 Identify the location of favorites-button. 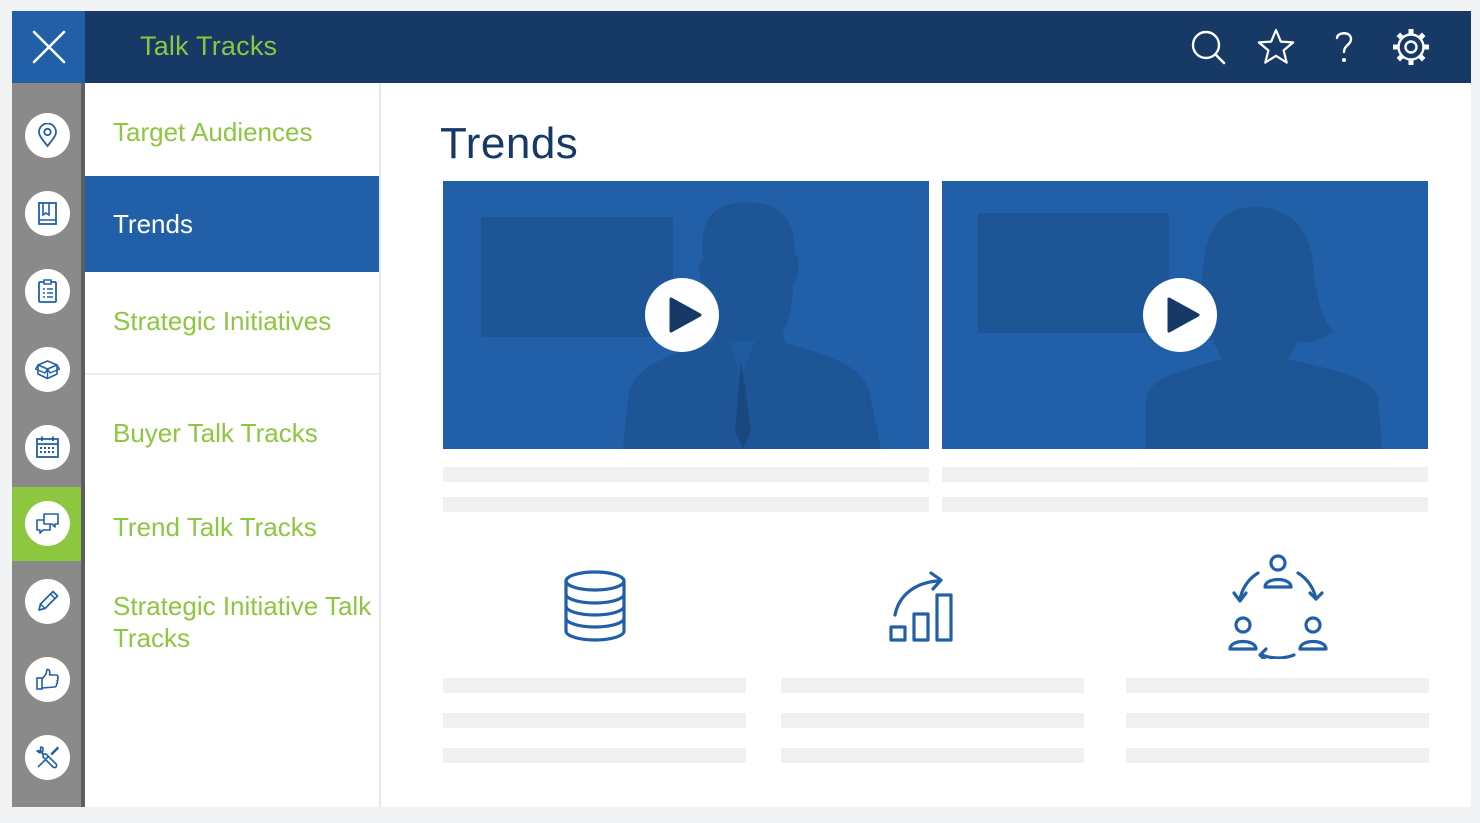
(1276, 47).